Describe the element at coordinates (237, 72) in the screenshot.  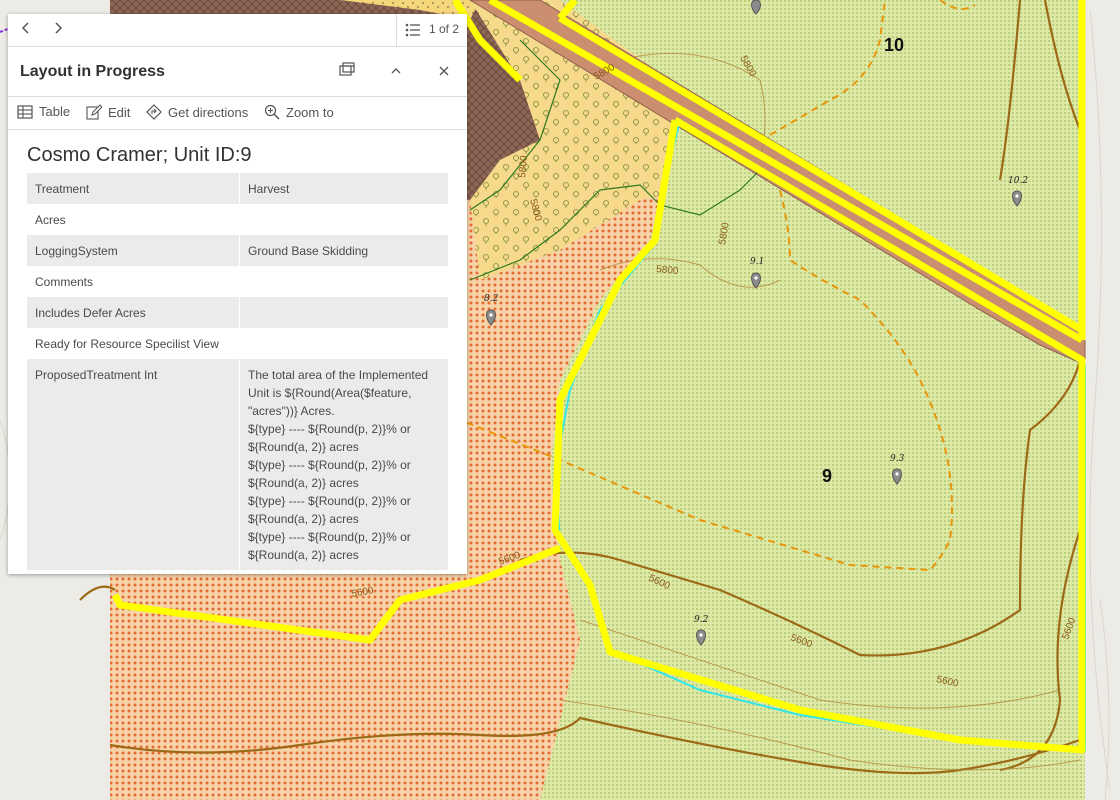
I see `popup-header: Layout in Progress` at that location.